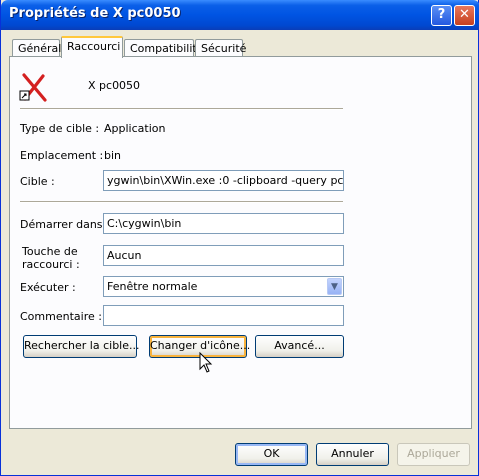 The image size is (479, 476). What do you see at coordinates (223, 255) in the screenshot?
I see `shortcut-key-input: Aucun` at bounding box center [223, 255].